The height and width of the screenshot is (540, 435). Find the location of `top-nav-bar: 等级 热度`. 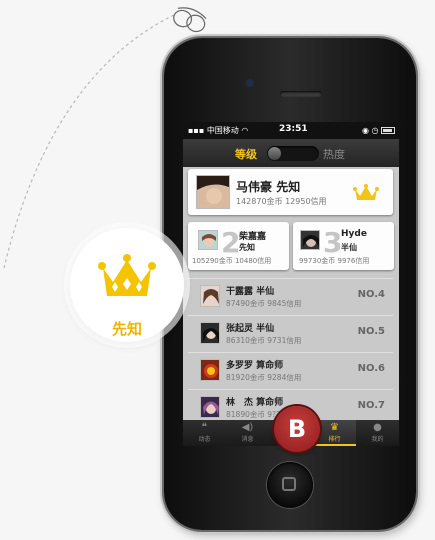

top-nav-bar: 等级 热度 is located at coordinates (291, 153).